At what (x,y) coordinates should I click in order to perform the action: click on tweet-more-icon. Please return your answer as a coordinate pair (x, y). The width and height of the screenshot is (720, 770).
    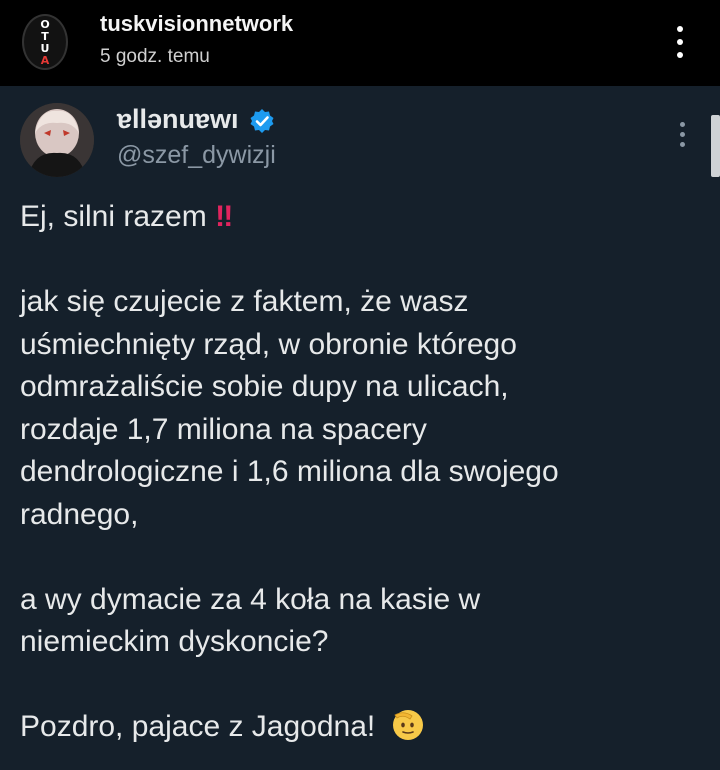
    Looking at the image, I should click on (683, 135).